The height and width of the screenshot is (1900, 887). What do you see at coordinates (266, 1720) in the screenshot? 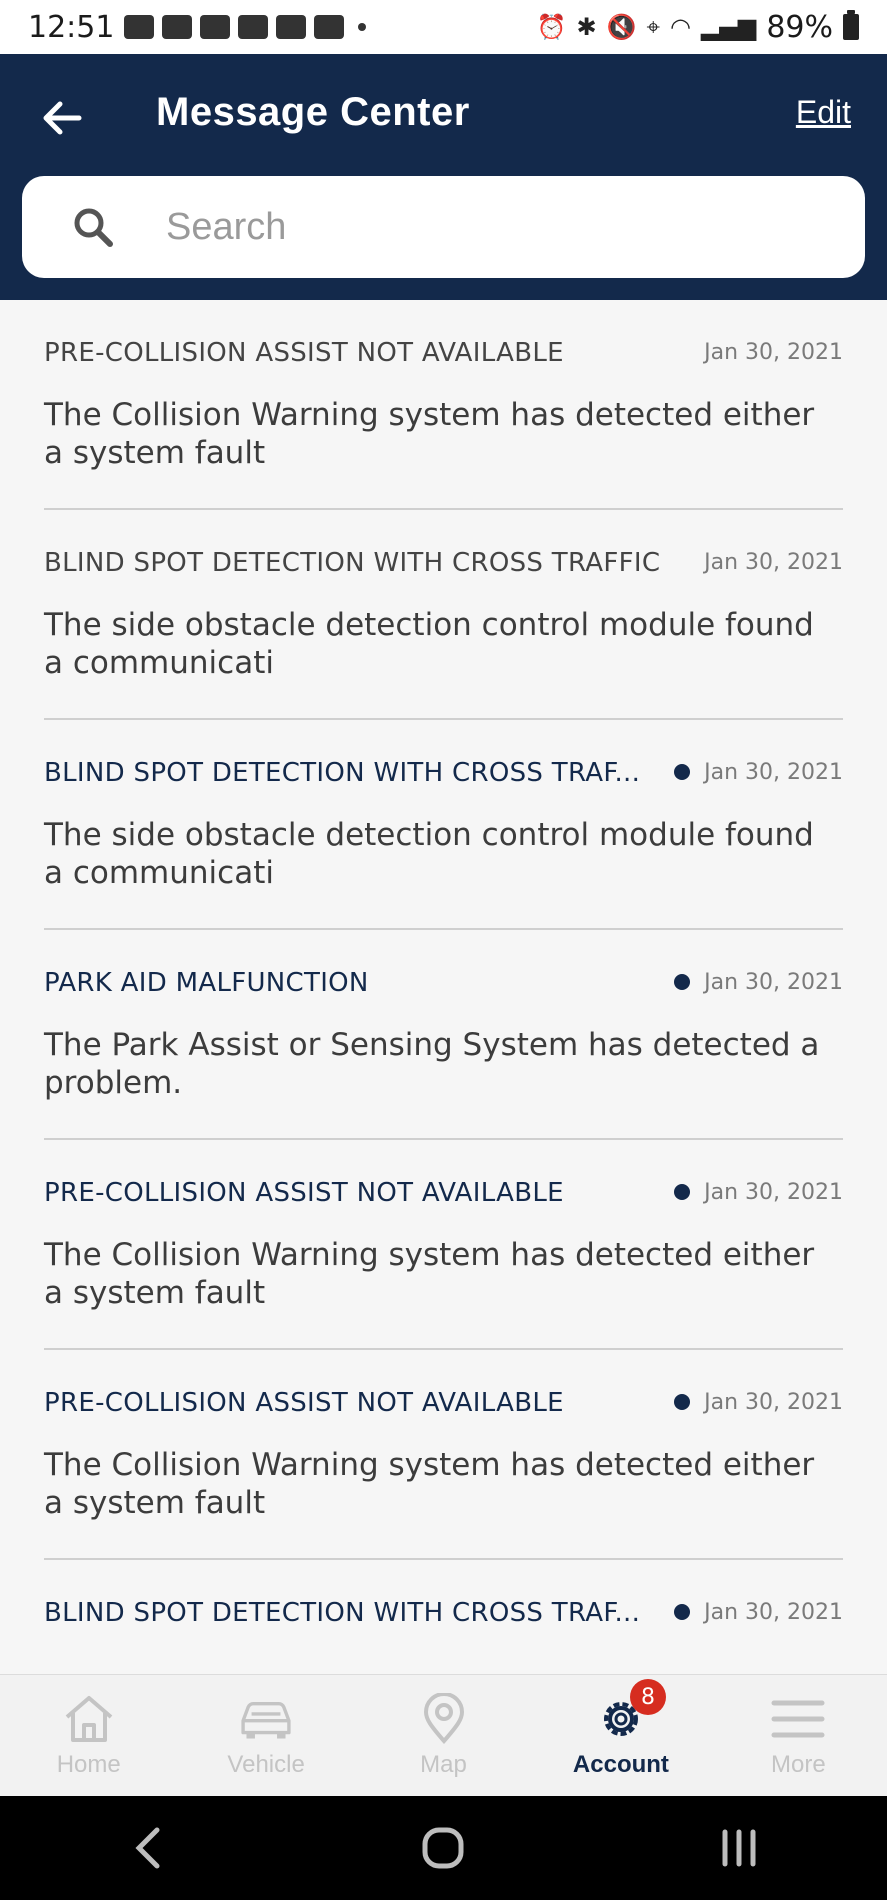
I see `car-icon` at bounding box center [266, 1720].